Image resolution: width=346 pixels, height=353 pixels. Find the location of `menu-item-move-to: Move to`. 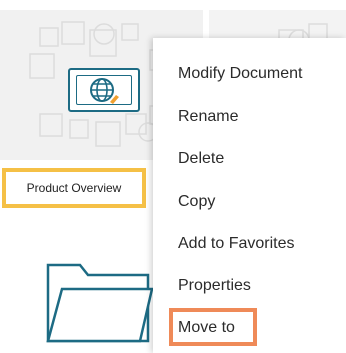

menu-item-move-to: Move to is located at coordinates (249, 328).